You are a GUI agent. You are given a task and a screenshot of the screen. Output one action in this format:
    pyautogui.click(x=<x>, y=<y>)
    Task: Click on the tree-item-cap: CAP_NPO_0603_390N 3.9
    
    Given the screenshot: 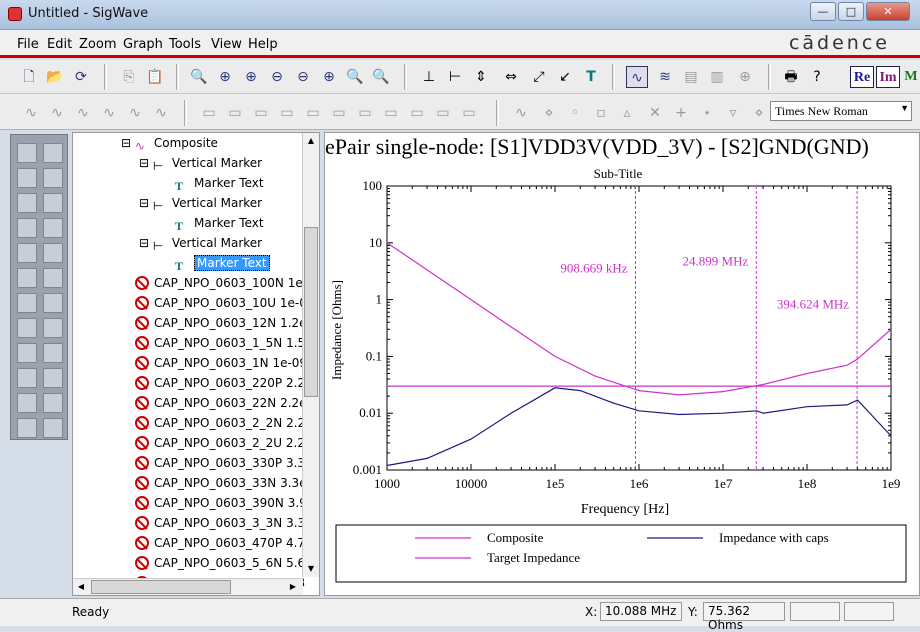 What is the action you would take?
    pyautogui.click(x=221, y=503)
    